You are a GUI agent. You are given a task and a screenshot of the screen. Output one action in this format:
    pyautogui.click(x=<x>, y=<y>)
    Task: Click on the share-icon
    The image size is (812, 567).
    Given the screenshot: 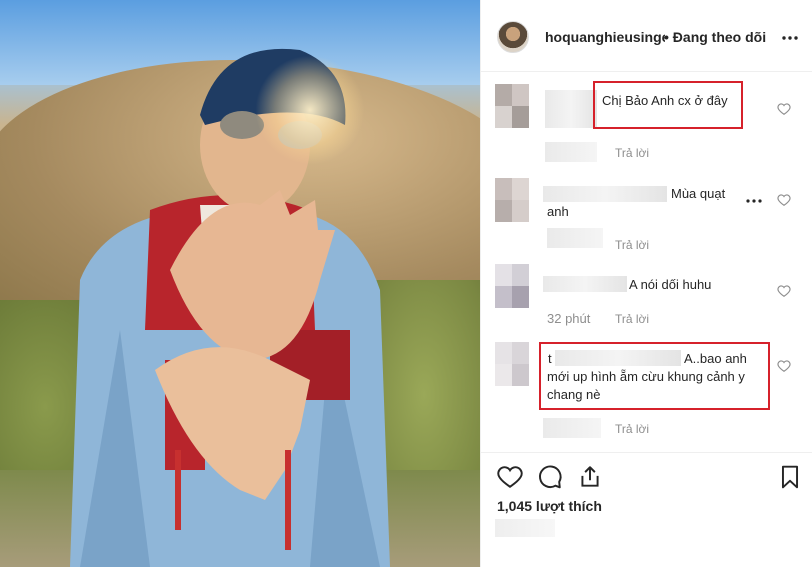 What is the action you would take?
    pyautogui.click(x=590, y=477)
    